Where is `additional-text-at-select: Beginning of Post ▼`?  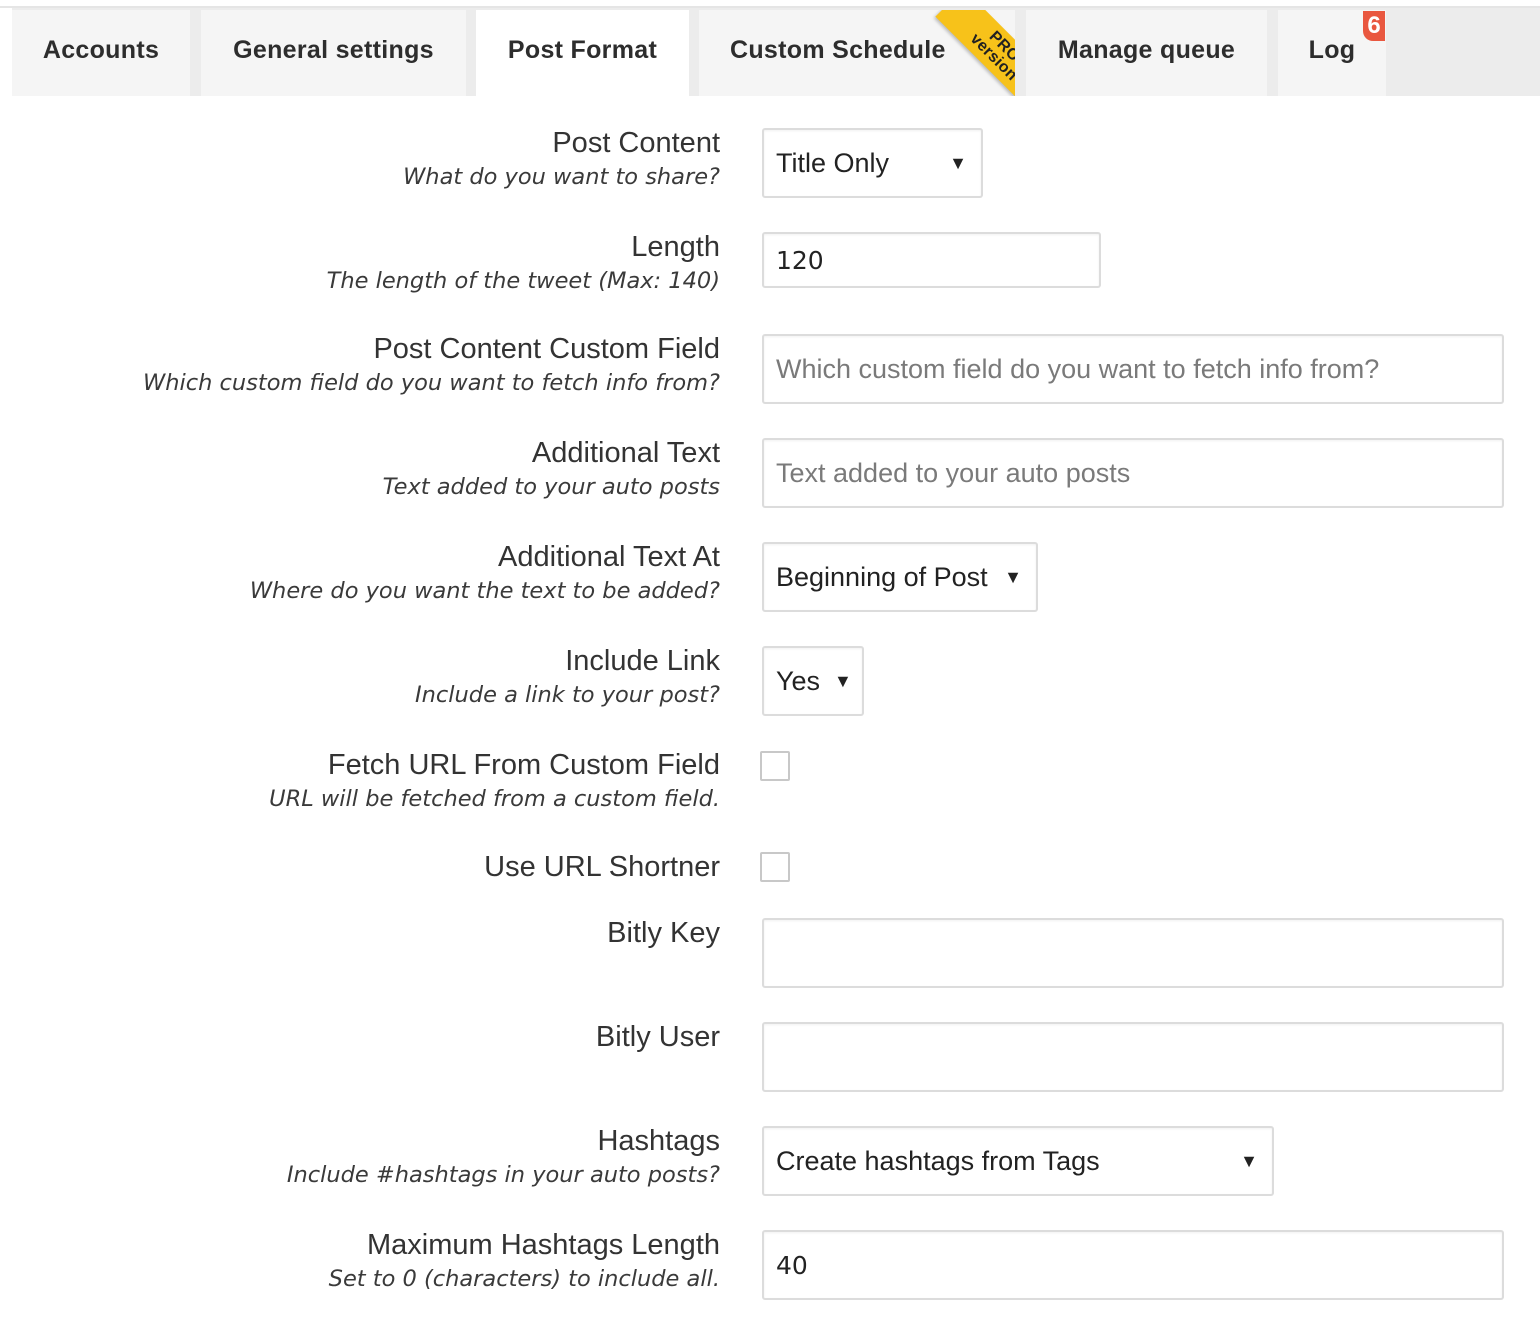 additional-text-at-select: Beginning of Post ▼ is located at coordinates (900, 577).